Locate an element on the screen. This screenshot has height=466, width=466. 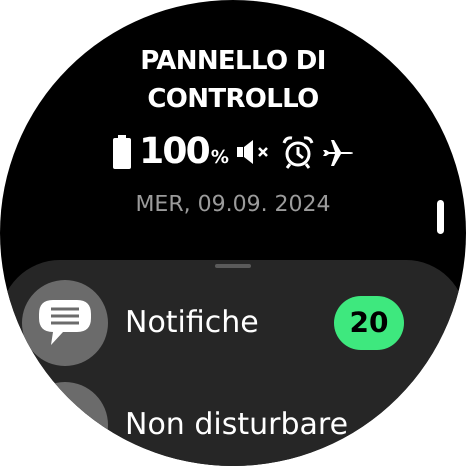
tile-label: Non disturbare is located at coordinates (236, 425).